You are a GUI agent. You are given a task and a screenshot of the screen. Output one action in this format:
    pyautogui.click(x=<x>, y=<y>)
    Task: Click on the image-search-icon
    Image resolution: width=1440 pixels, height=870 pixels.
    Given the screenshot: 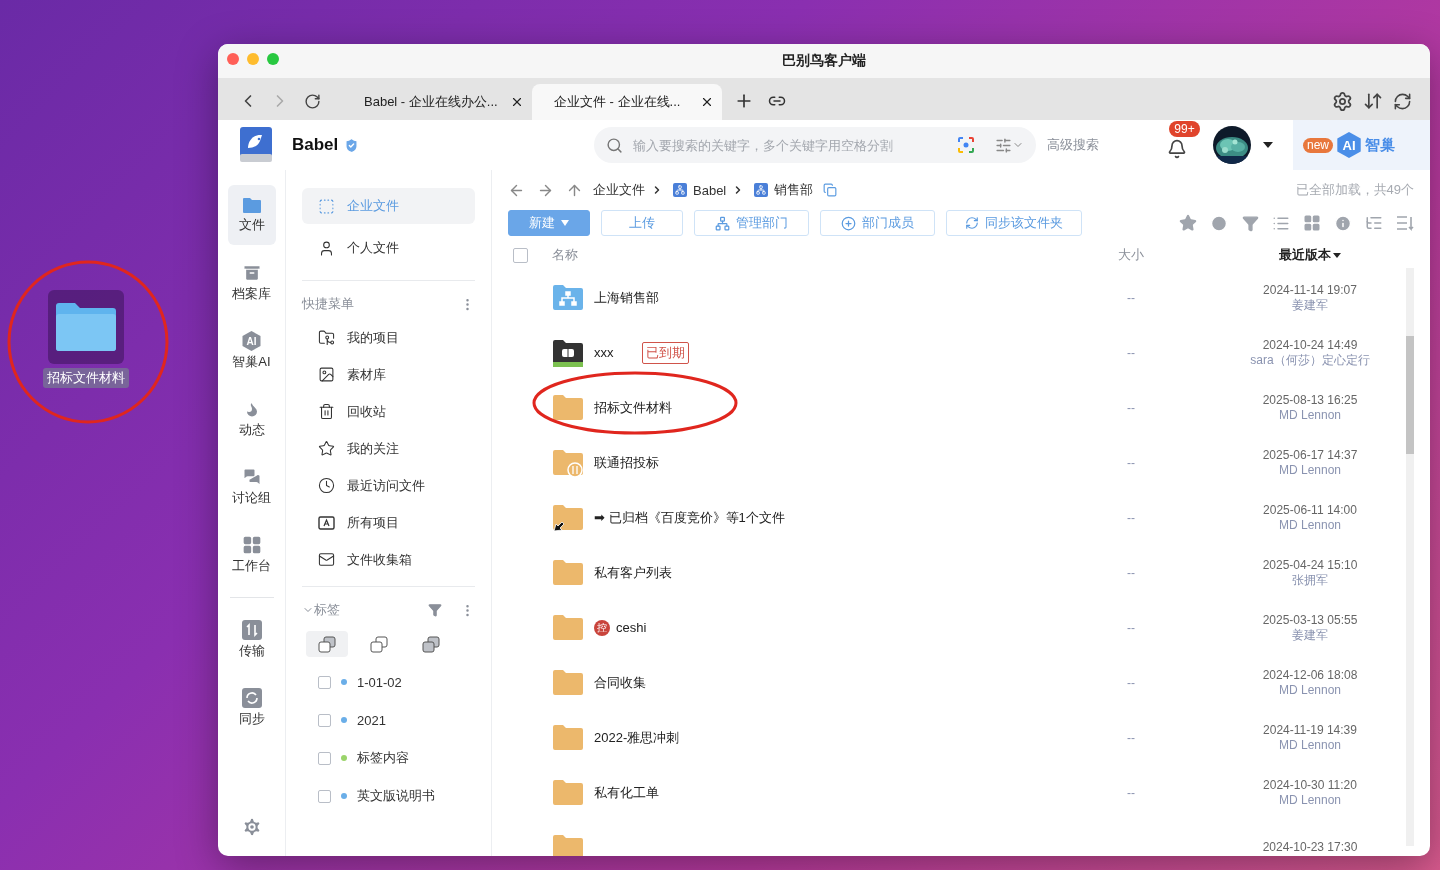 What is the action you would take?
    pyautogui.click(x=966, y=145)
    